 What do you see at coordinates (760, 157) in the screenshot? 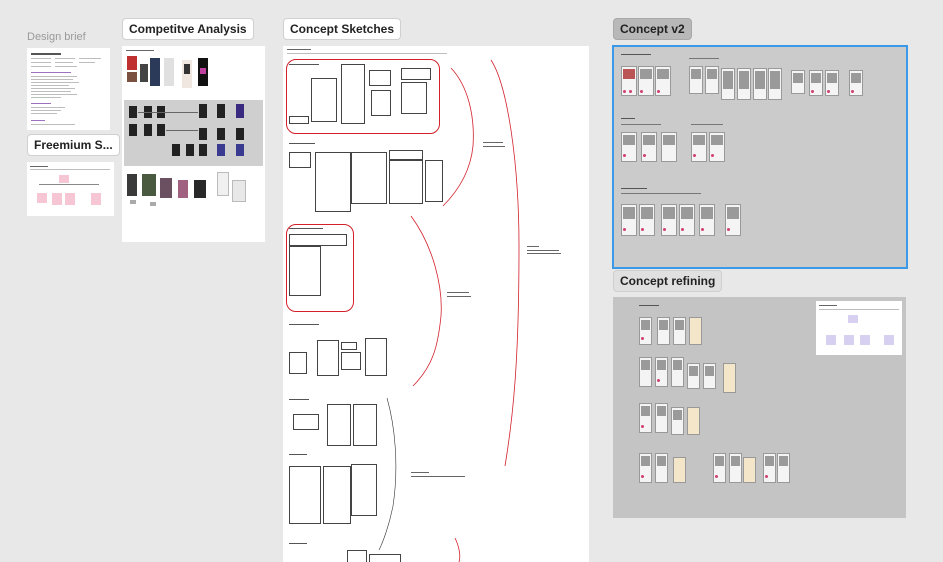
I see `concept-v2-frame` at bounding box center [760, 157].